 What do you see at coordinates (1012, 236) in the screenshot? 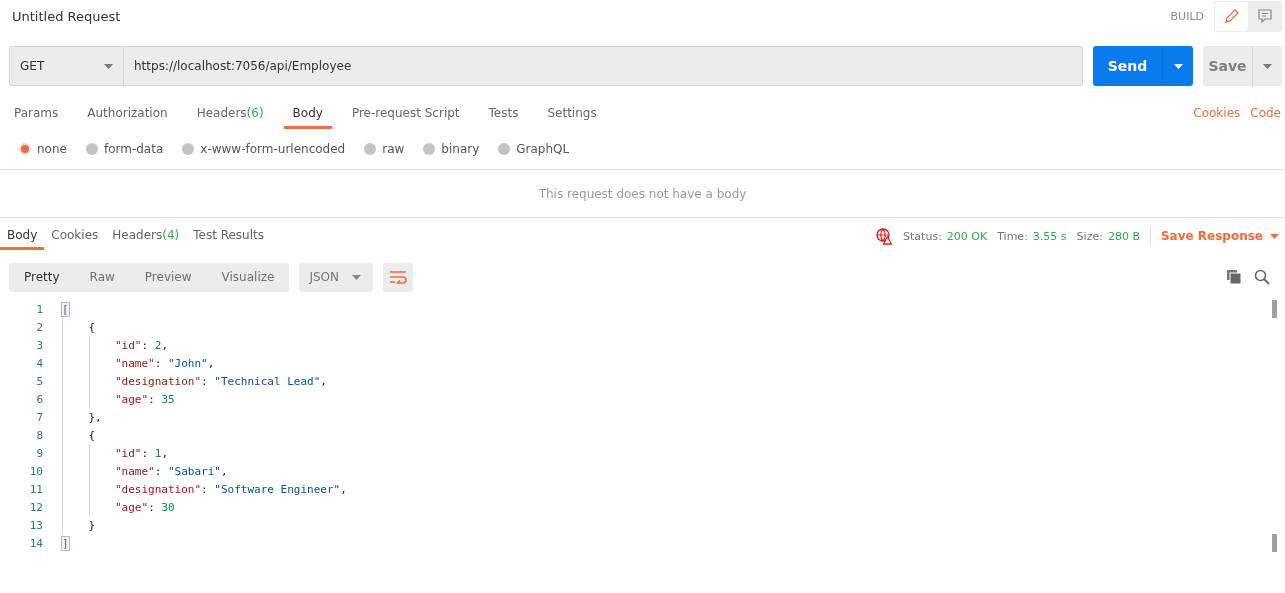
I see `meta-label: Time:` at bounding box center [1012, 236].